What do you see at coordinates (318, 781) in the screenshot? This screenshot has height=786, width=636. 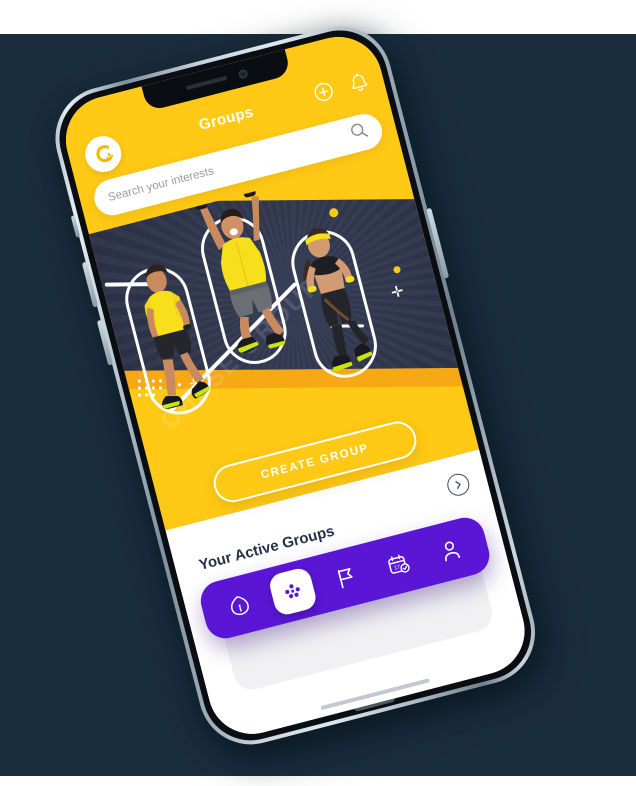 I see `backdrop-bottom-band` at bounding box center [318, 781].